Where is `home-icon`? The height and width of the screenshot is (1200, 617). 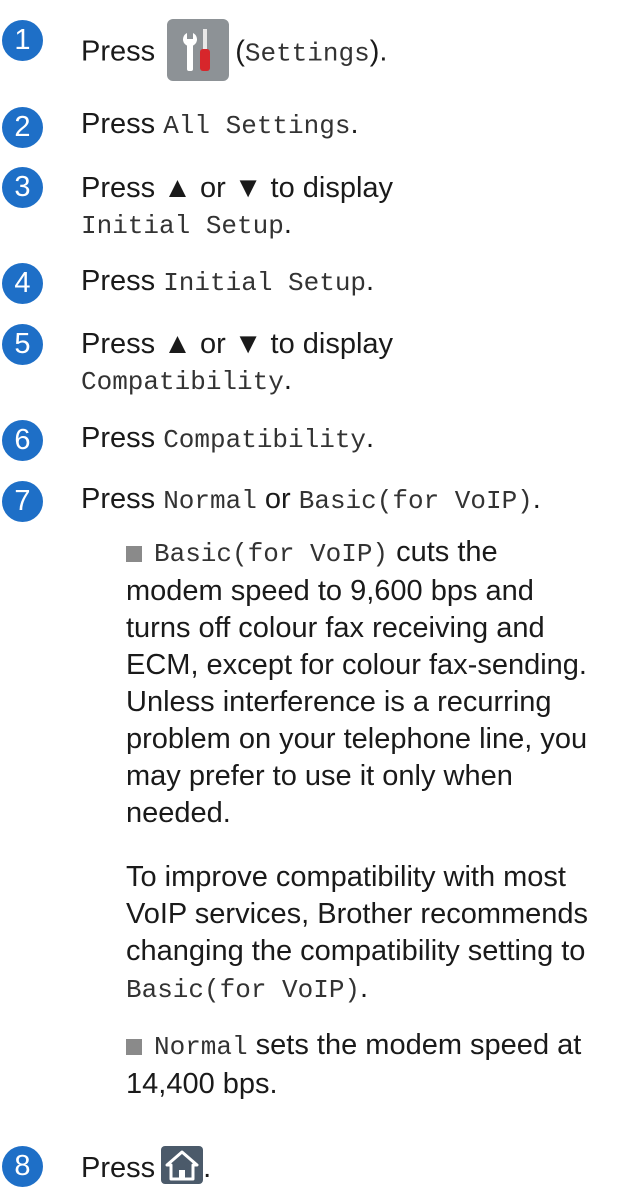 home-icon is located at coordinates (182, 1165).